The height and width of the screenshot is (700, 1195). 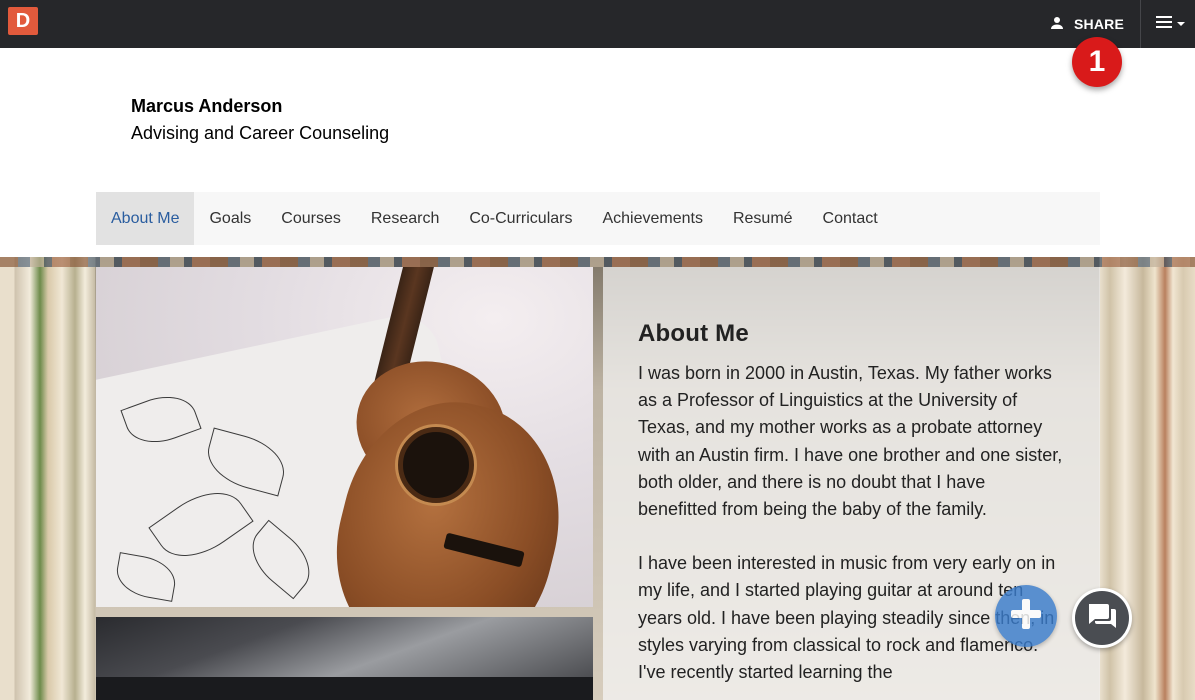 What do you see at coordinates (260, 133) in the screenshot?
I see `profile-department: Advising and Career Counseling` at bounding box center [260, 133].